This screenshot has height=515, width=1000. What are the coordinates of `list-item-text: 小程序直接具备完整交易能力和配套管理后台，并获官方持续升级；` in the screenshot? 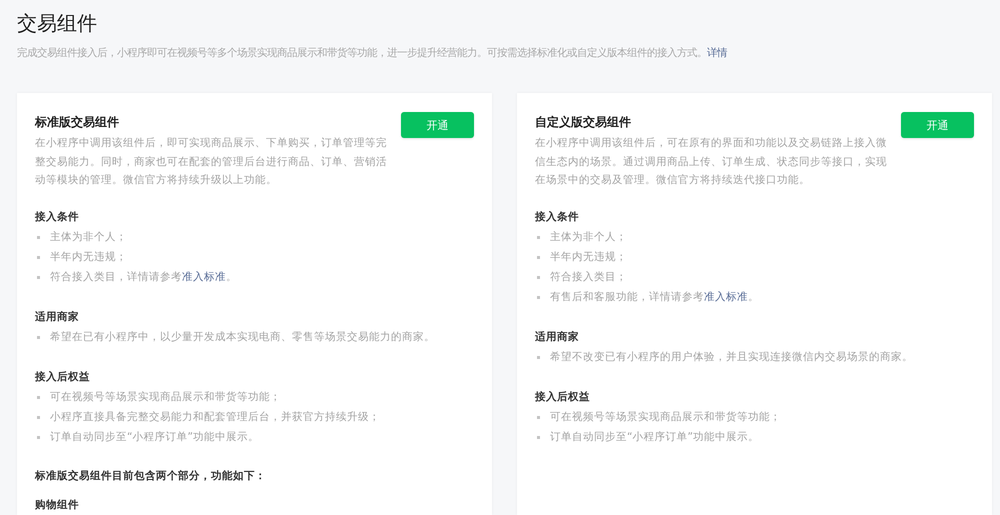 It's located at (215, 417).